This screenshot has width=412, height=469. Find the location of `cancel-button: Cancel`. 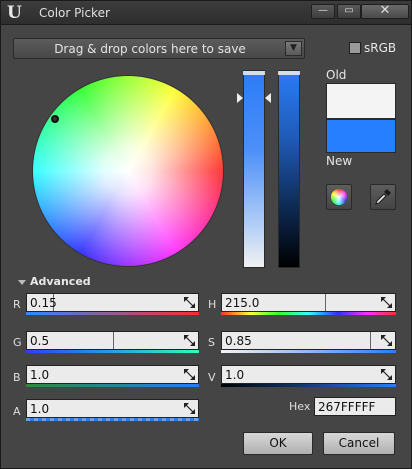

cancel-button: Cancel is located at coordinates (359, 443).